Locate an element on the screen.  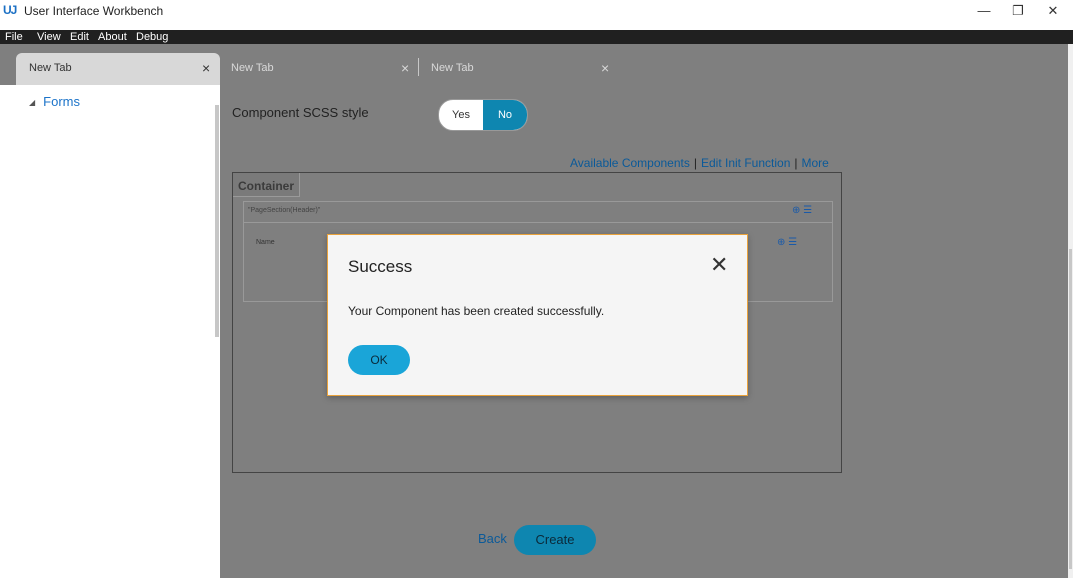
menu-about: About is located at coordinates (112, 37).